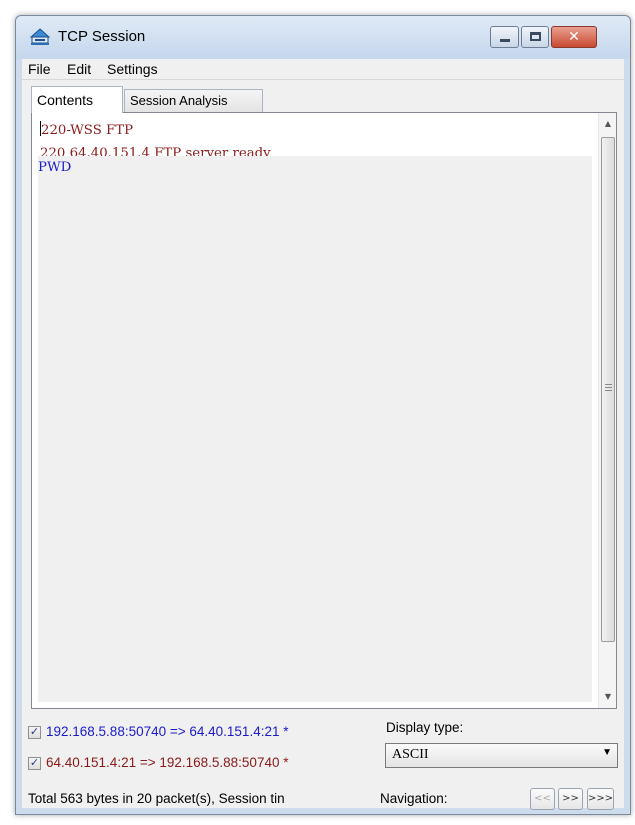 The width and height of the screenshot is (635, 825). I want to click on scroll-up-icon: ▲, so click(608, 124).